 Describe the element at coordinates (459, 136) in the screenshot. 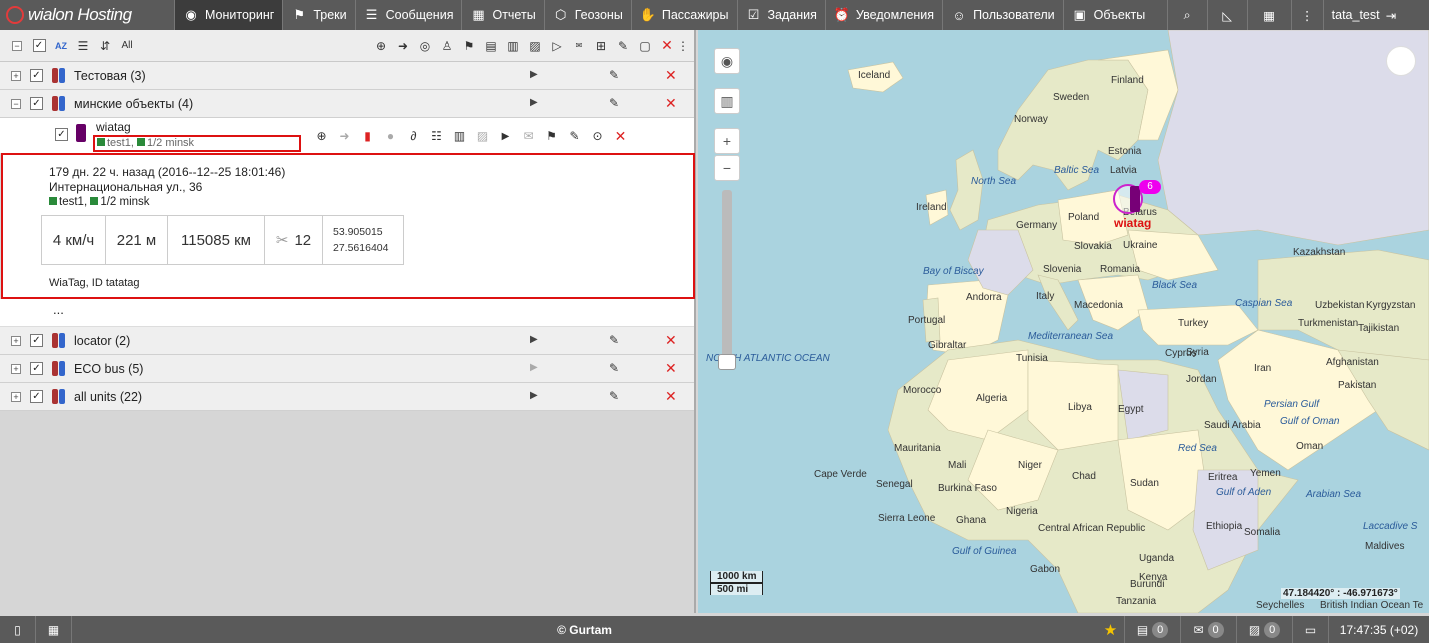

I see `chart-icon: ▥` at that location.